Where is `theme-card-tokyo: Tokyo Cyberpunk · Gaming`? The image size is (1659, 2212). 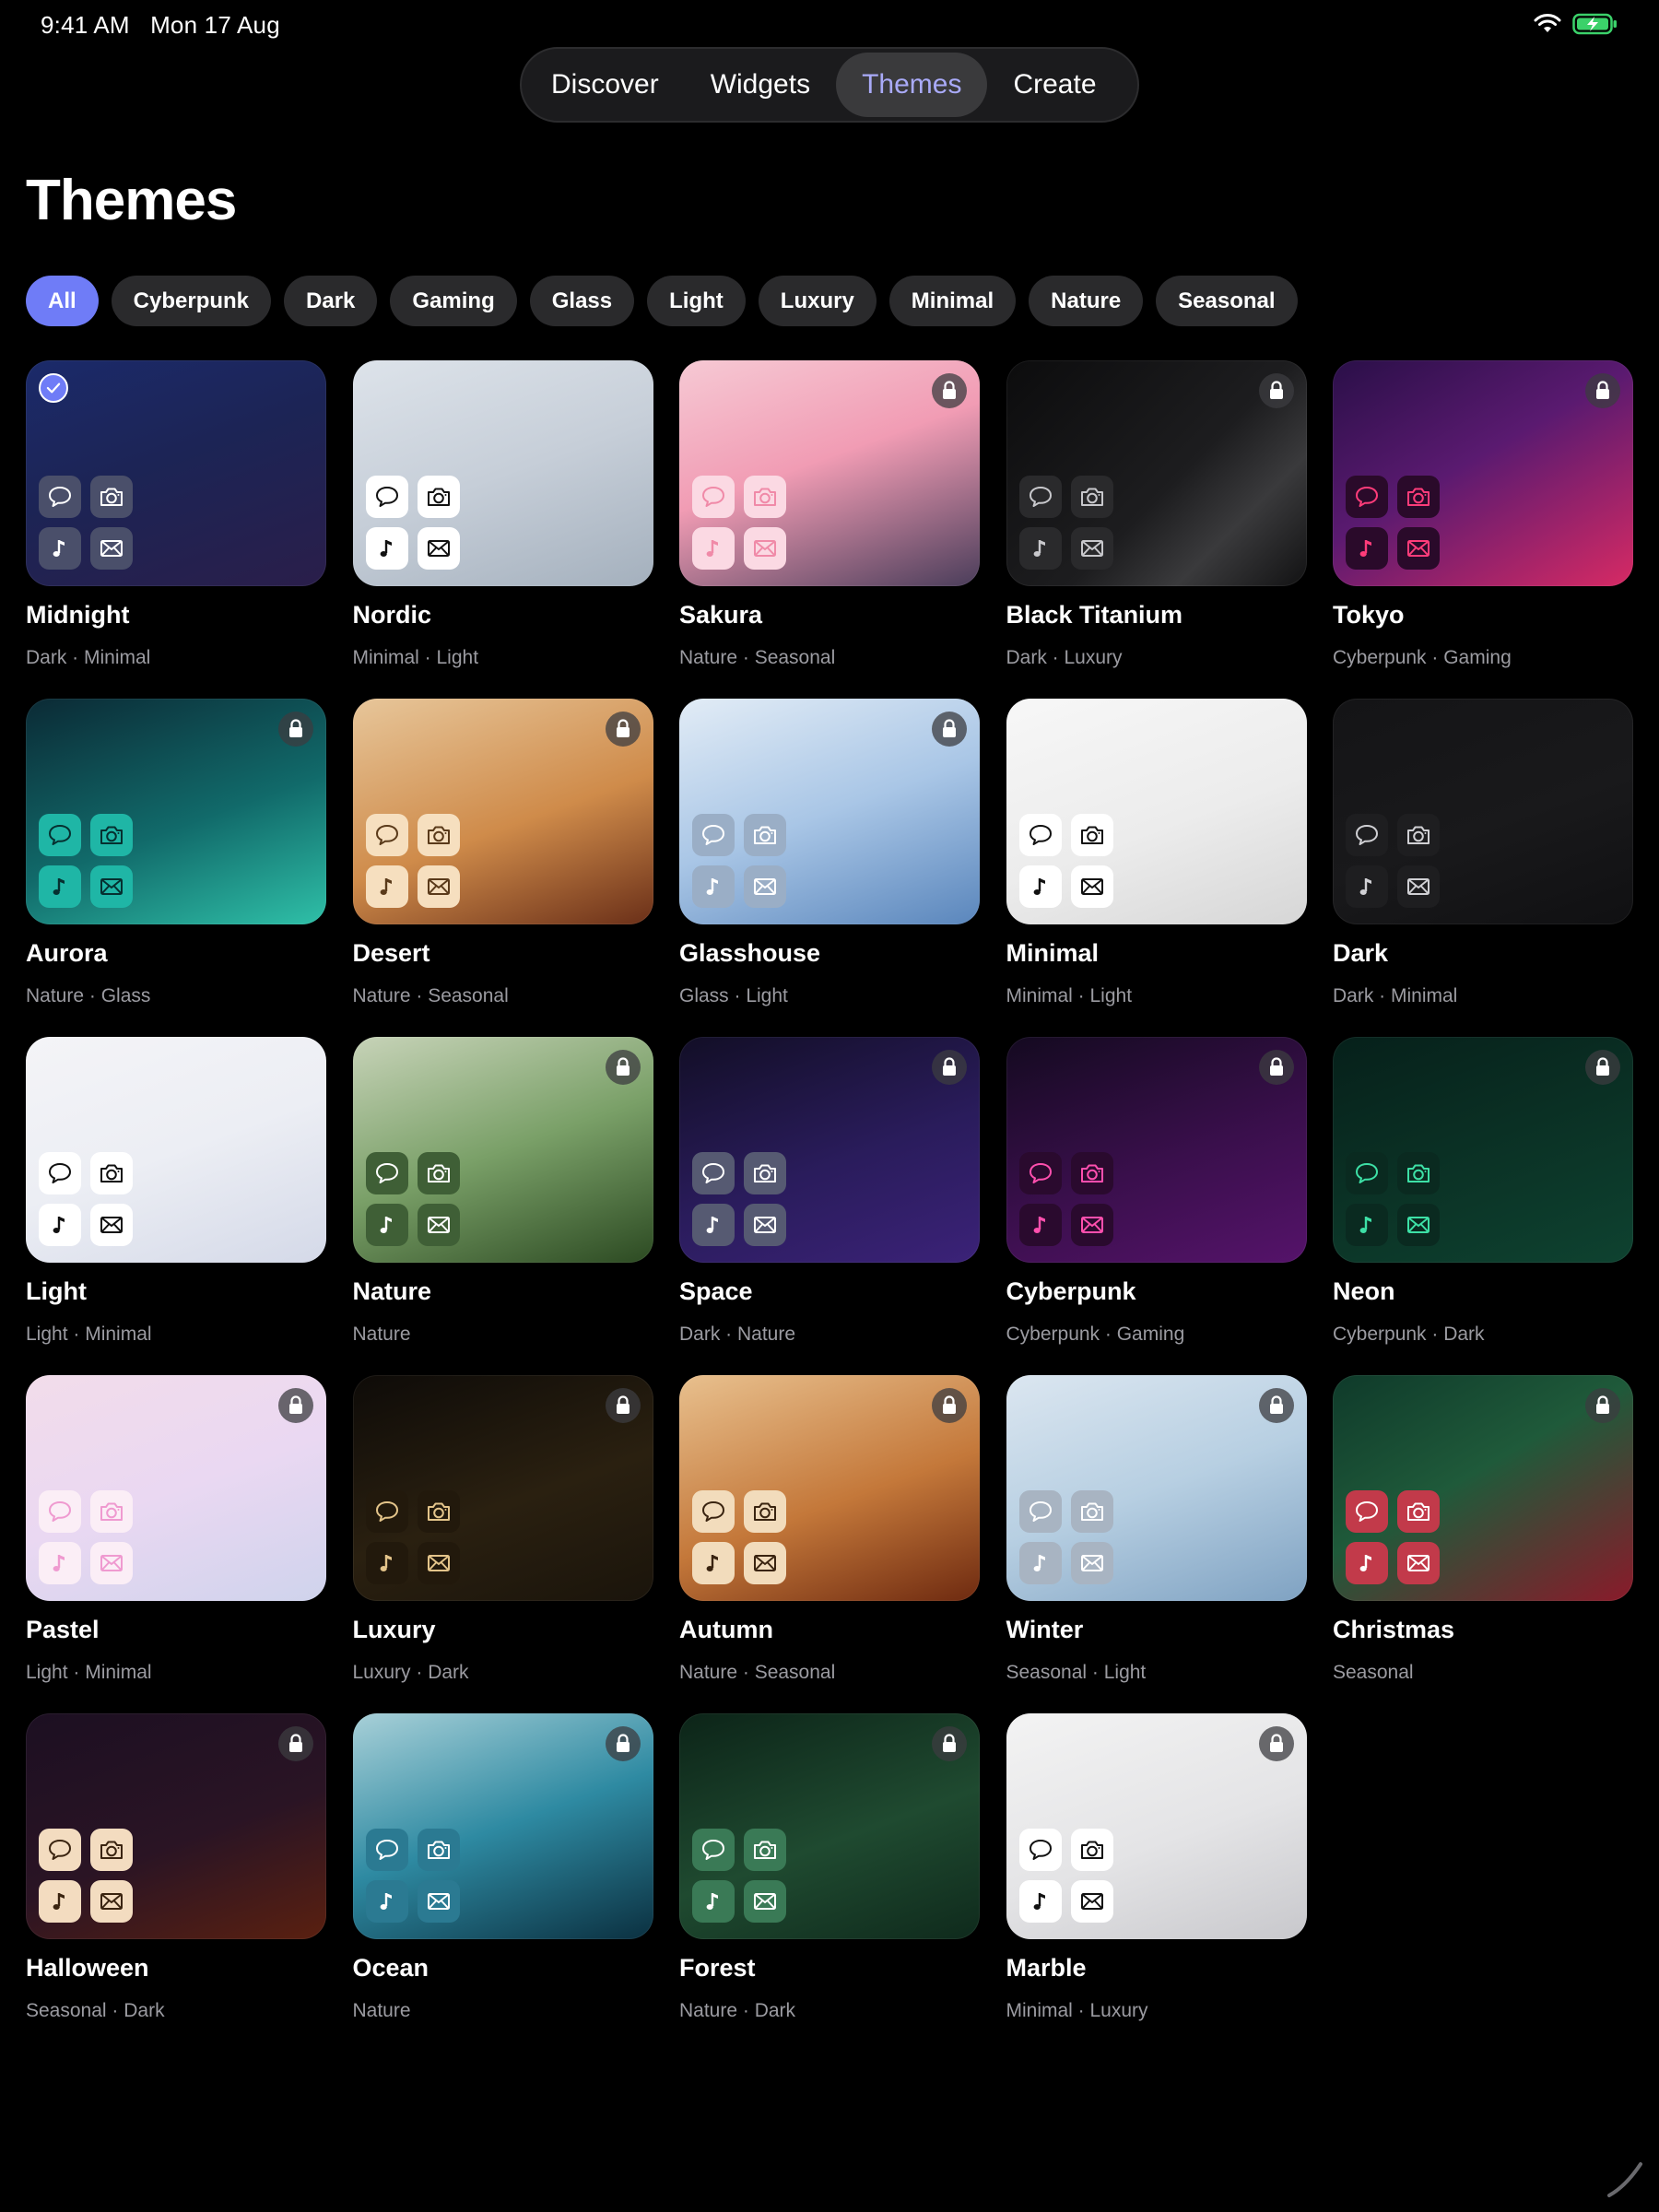
theme-card-tokyo: Tokyo Cyberpunk · Gaming is located at coordinates (1483, 529).